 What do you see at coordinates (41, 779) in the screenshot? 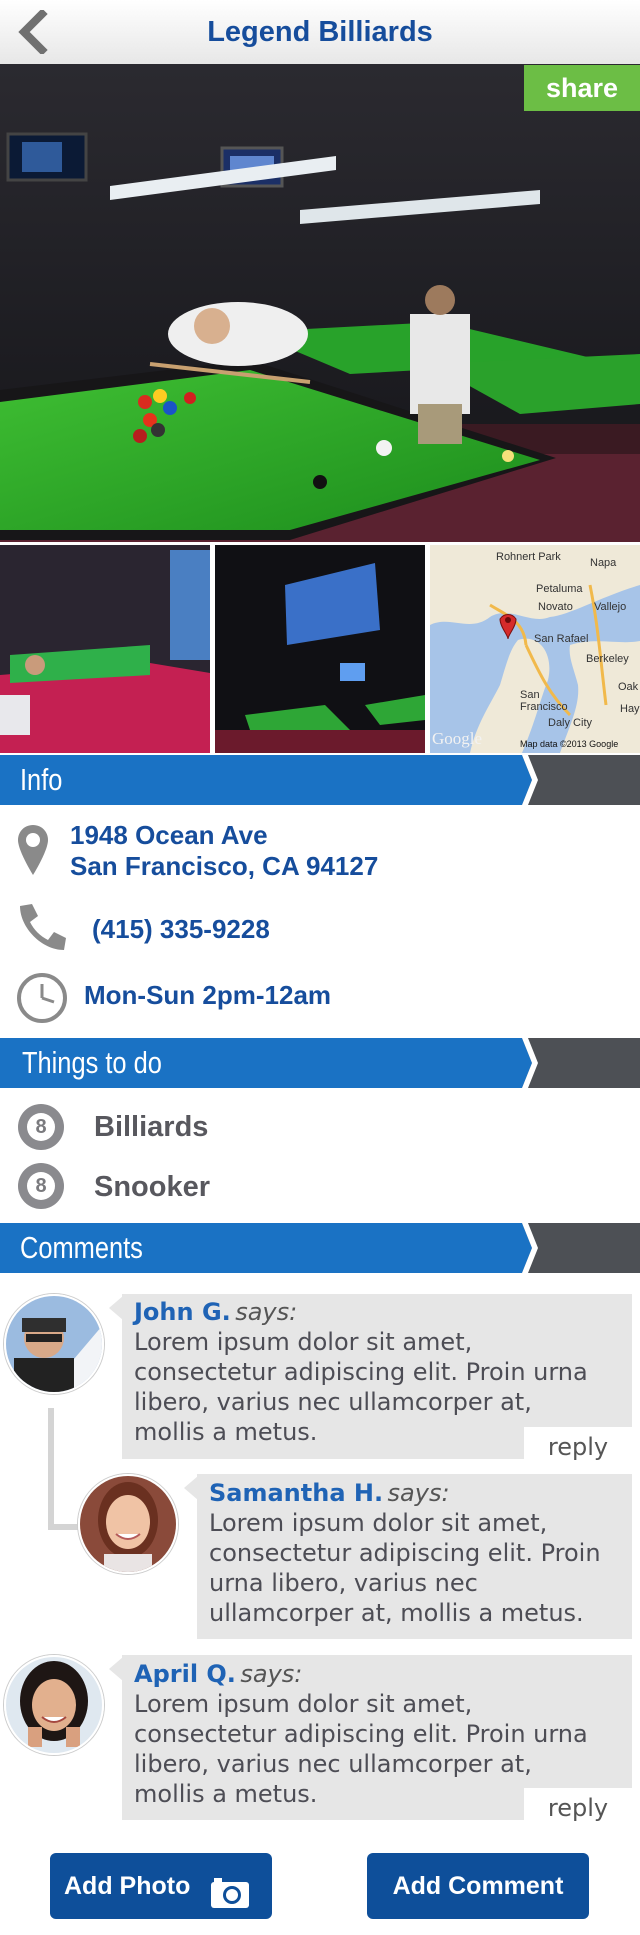
I see `section-title: Info` at bounding box center [41, 779].